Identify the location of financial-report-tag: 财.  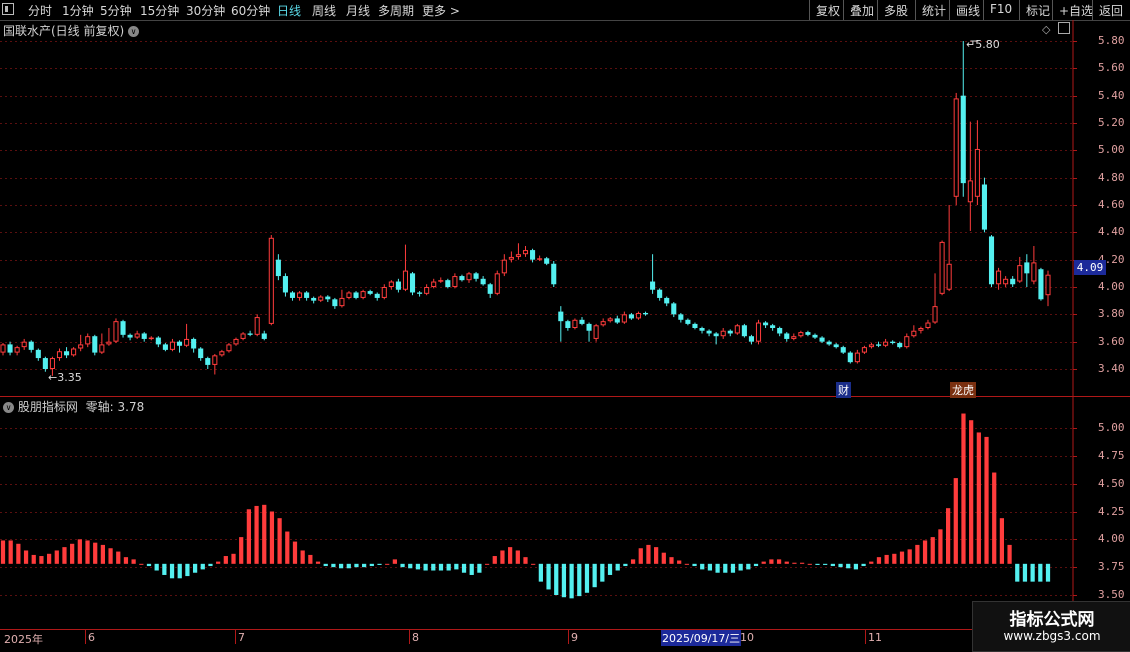
(843, 390).